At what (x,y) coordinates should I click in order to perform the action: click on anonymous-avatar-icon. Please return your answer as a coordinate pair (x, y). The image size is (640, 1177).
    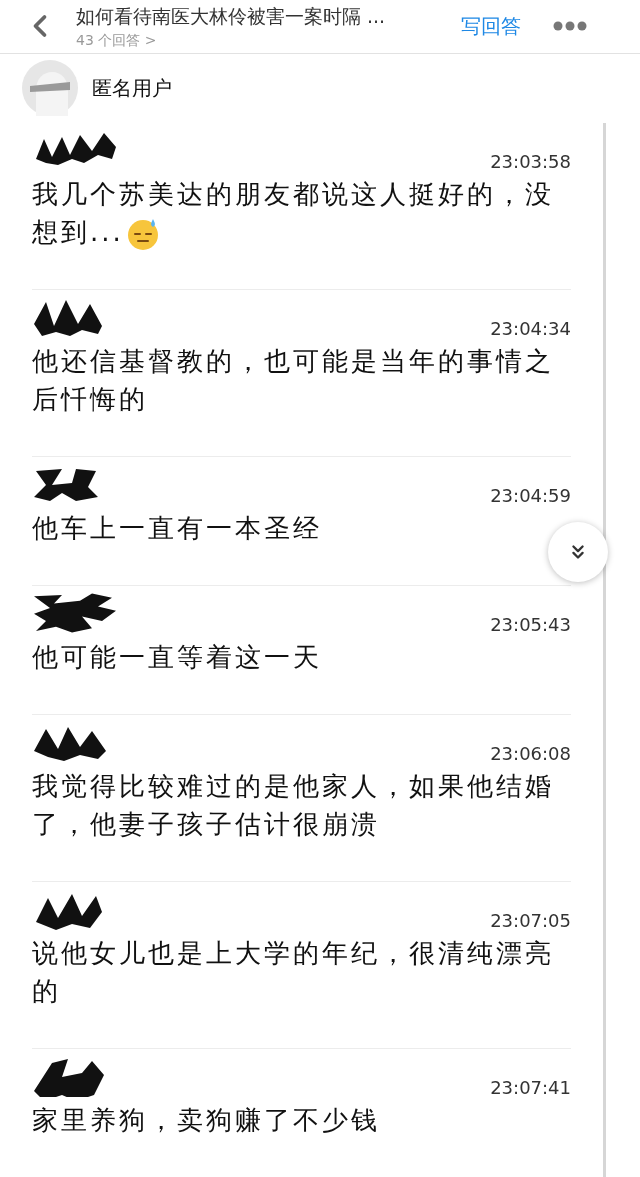
    Looking at the image, I should click on (50, 88).